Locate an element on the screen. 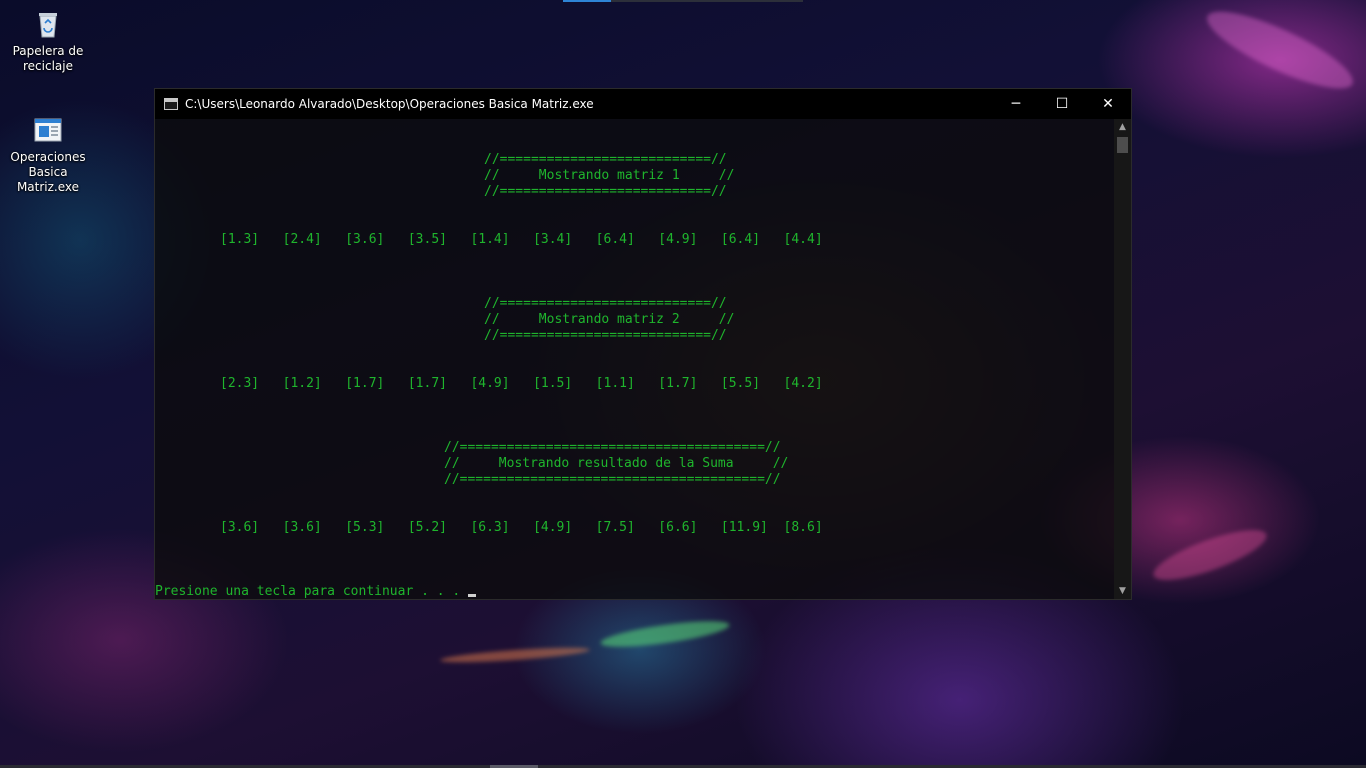  banner-title: // Mostrando matriz 2 // is located at coordinates (609, 319).